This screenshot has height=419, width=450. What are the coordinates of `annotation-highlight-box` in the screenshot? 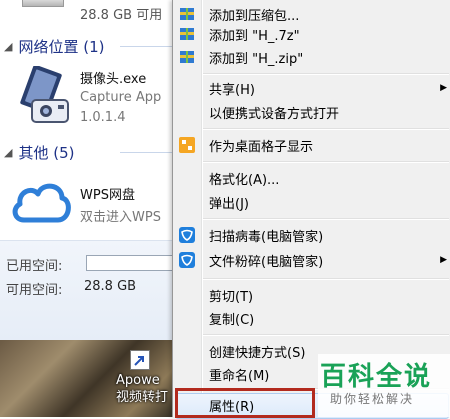 It's located at (245, 403).